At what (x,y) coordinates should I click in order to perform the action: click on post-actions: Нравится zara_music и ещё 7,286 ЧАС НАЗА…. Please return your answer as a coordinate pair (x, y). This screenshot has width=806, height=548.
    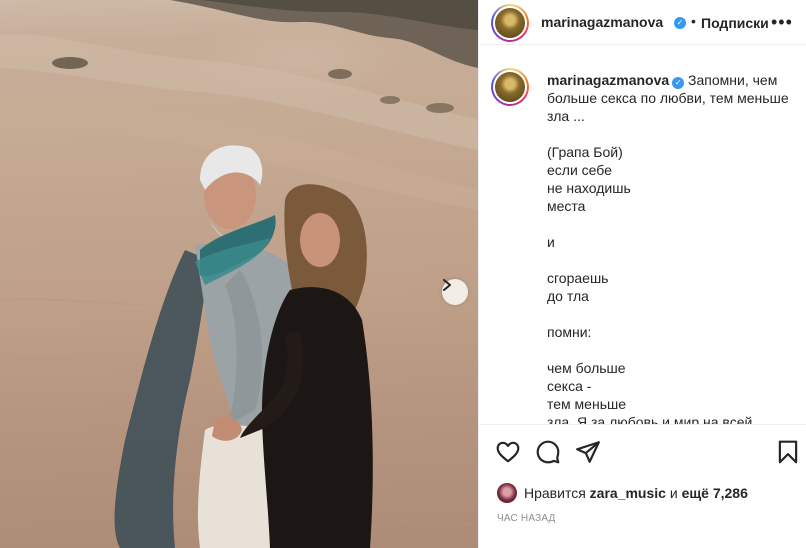
    Looking at the image, I should click on (642, 486).